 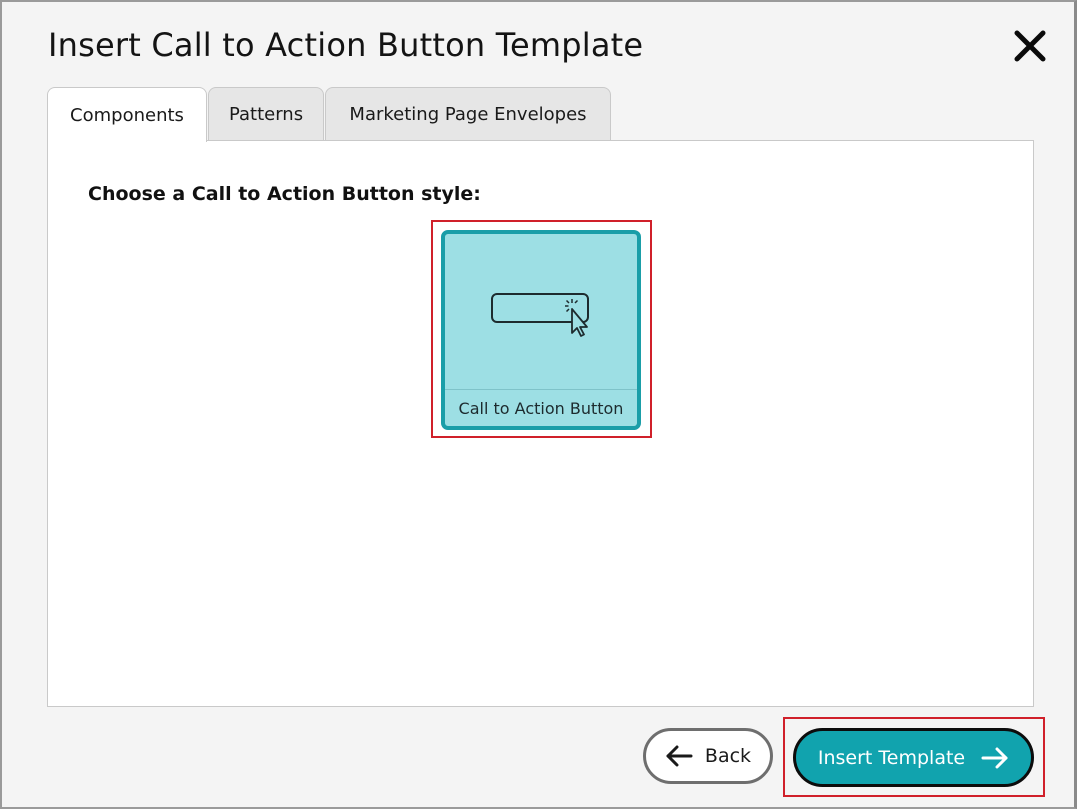 I want to click on dialog-title: Insert Call to Action Button Template, so click(x=346, y=45).